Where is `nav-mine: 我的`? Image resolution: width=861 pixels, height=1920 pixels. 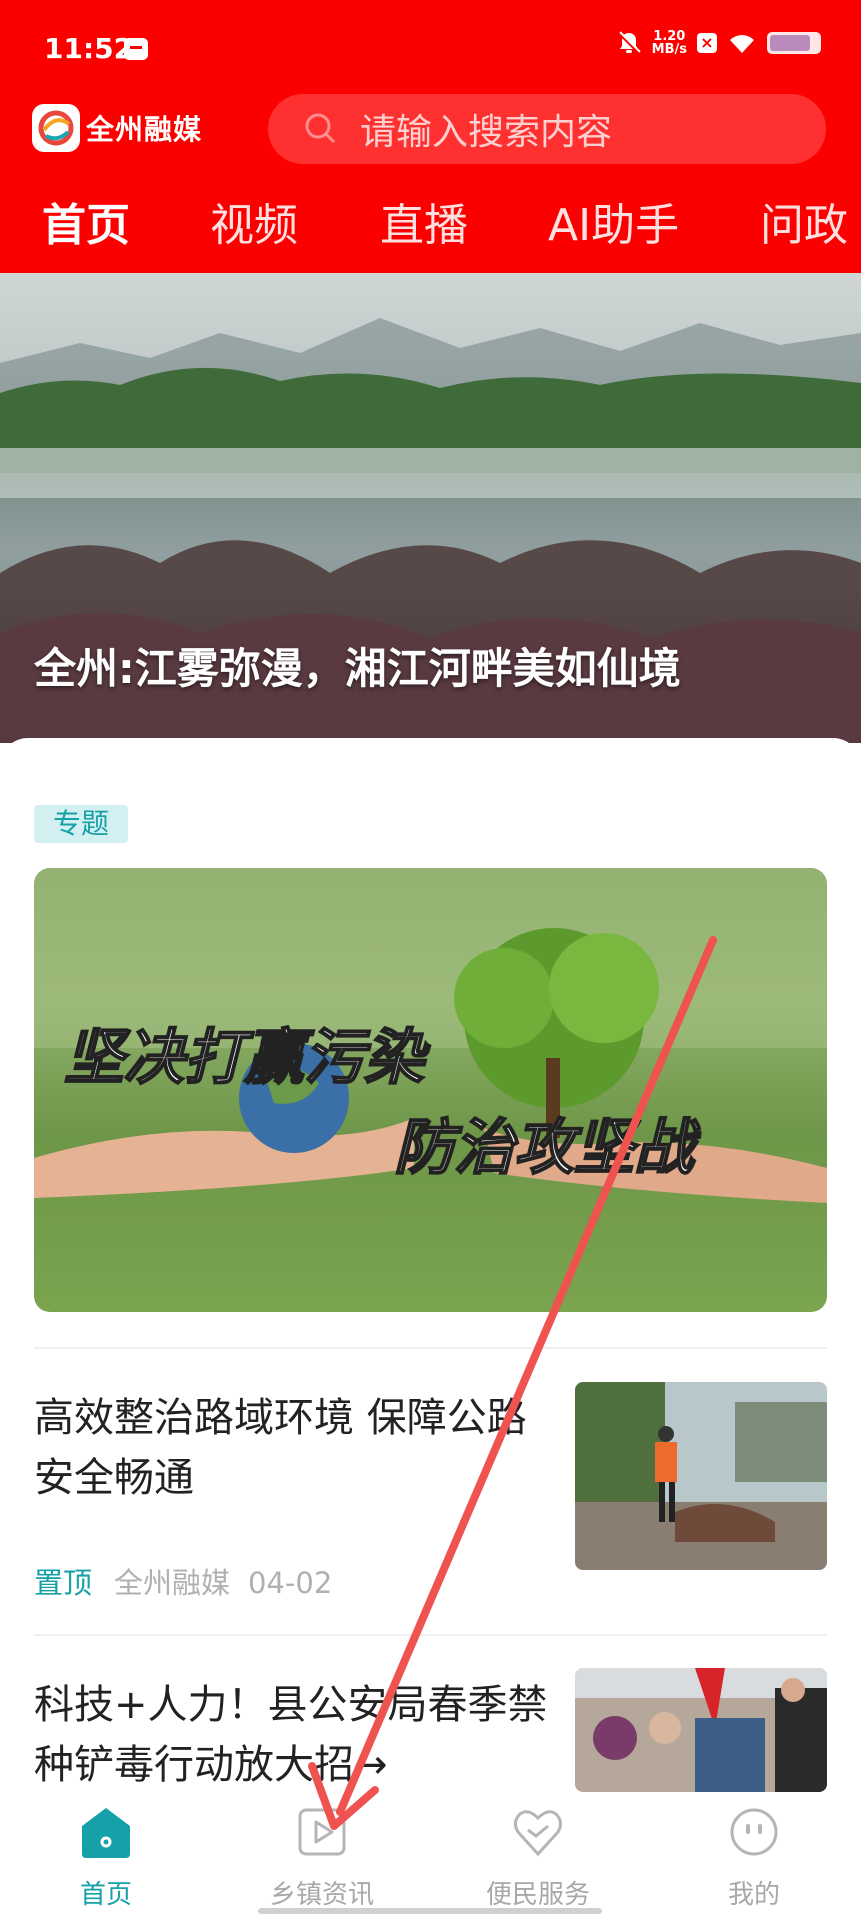 nav-mine: 我的 is located at coordinates (754, 1856).